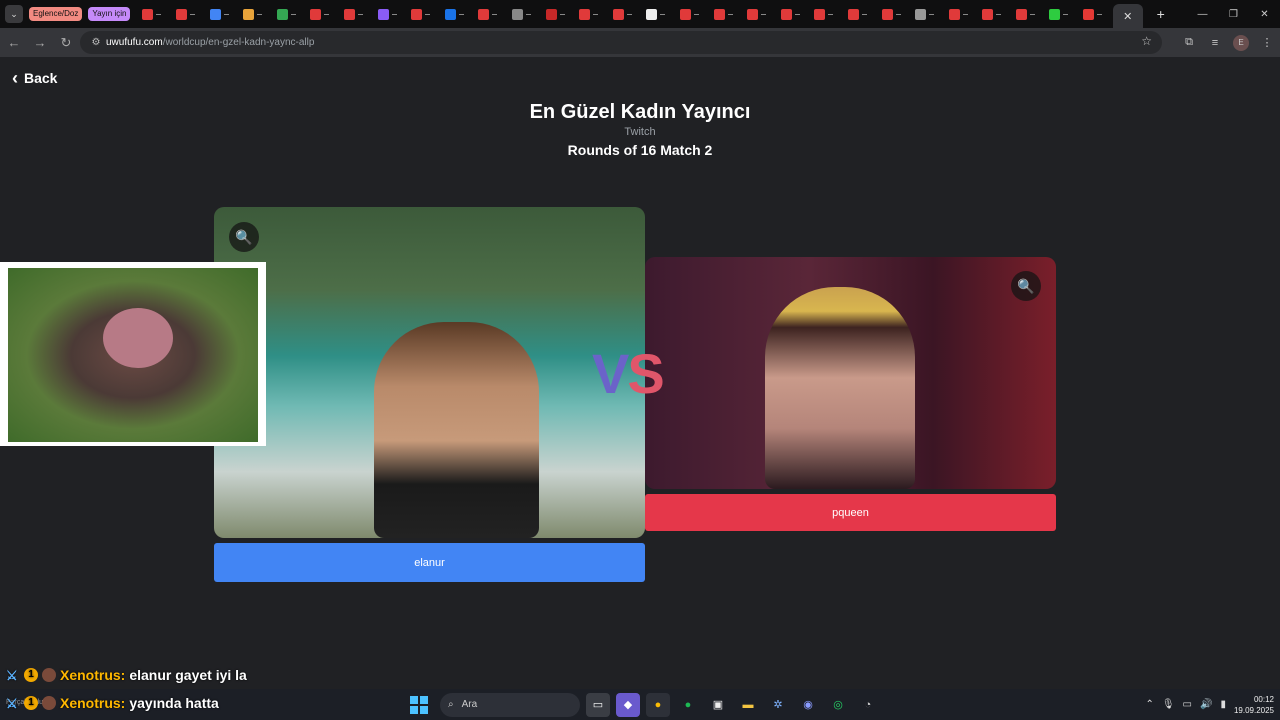 The width and height of the screenshot is (1280, 720). I want to click on whatsapp-icon: ◎, so click(838, 705).